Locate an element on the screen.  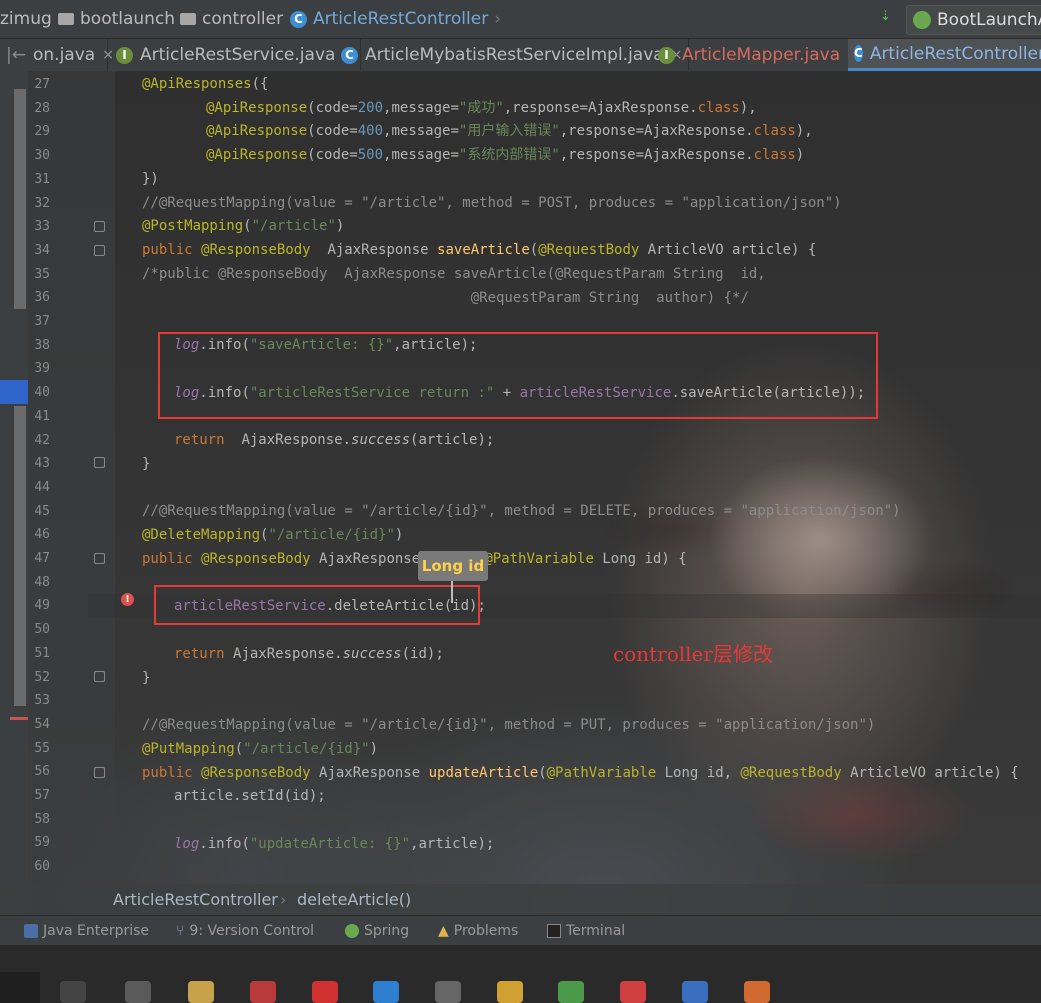
code-line-42: return AjaxResponse.success(article); is located at coordinates (334, 440).